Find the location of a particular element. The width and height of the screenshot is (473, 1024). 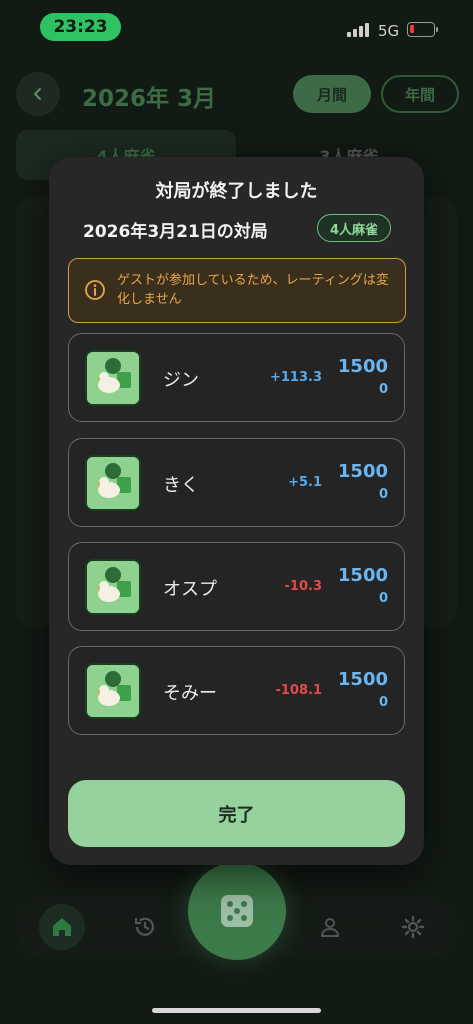

nav-home is located at coordinates (62, 927).